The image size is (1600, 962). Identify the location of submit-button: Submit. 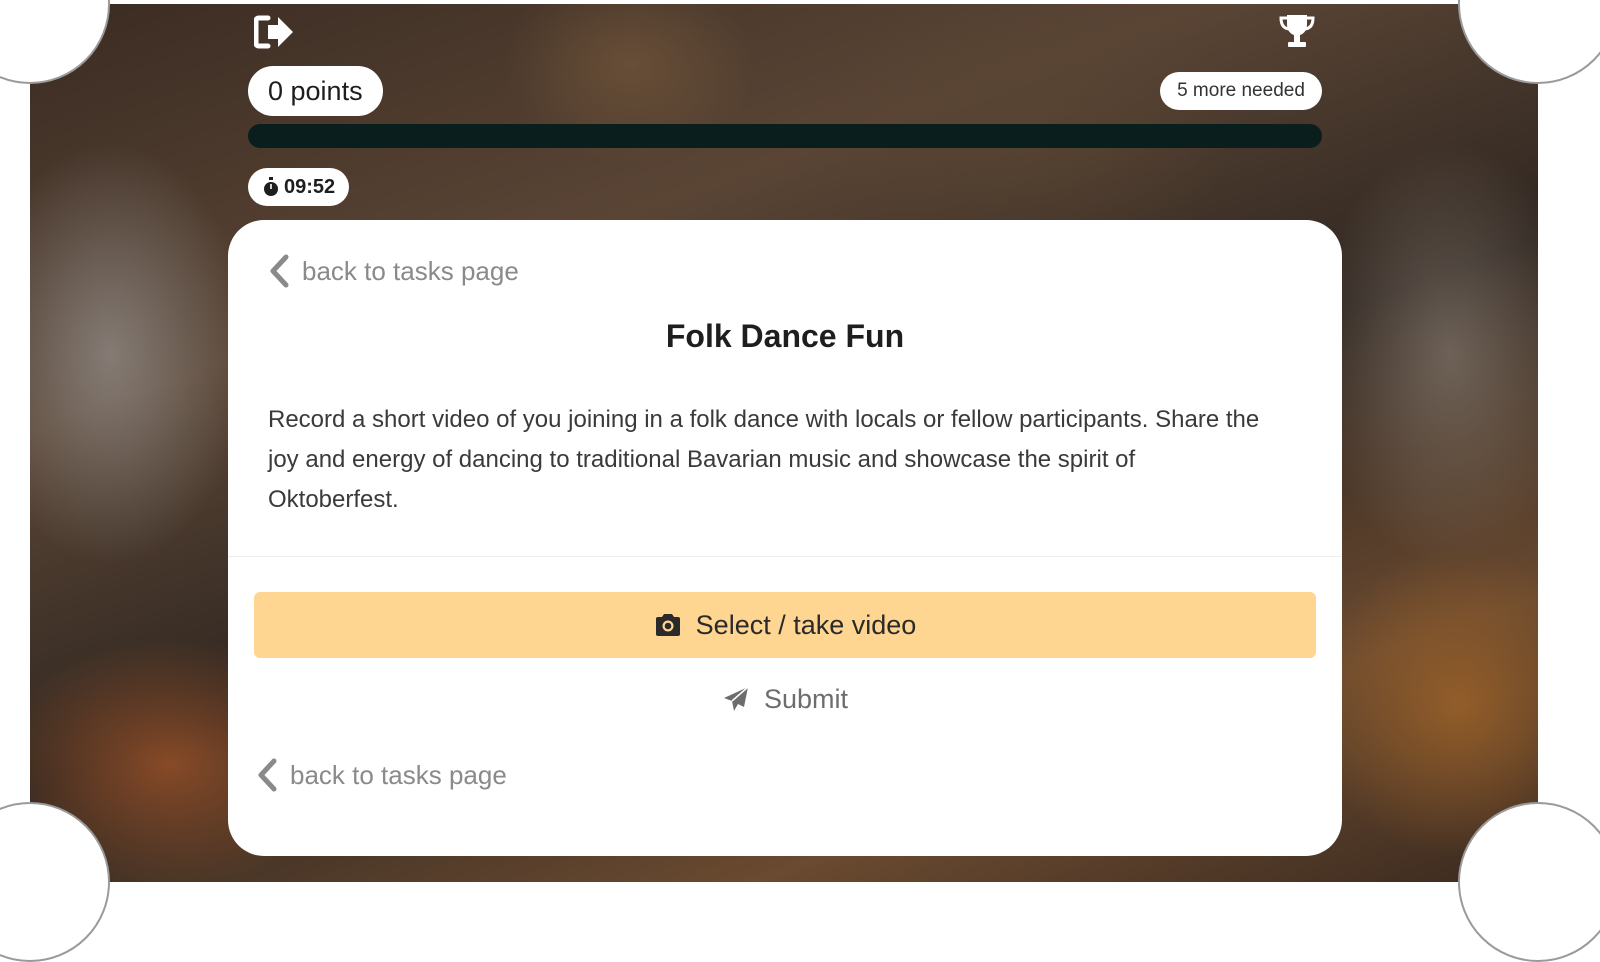
(785, 699).